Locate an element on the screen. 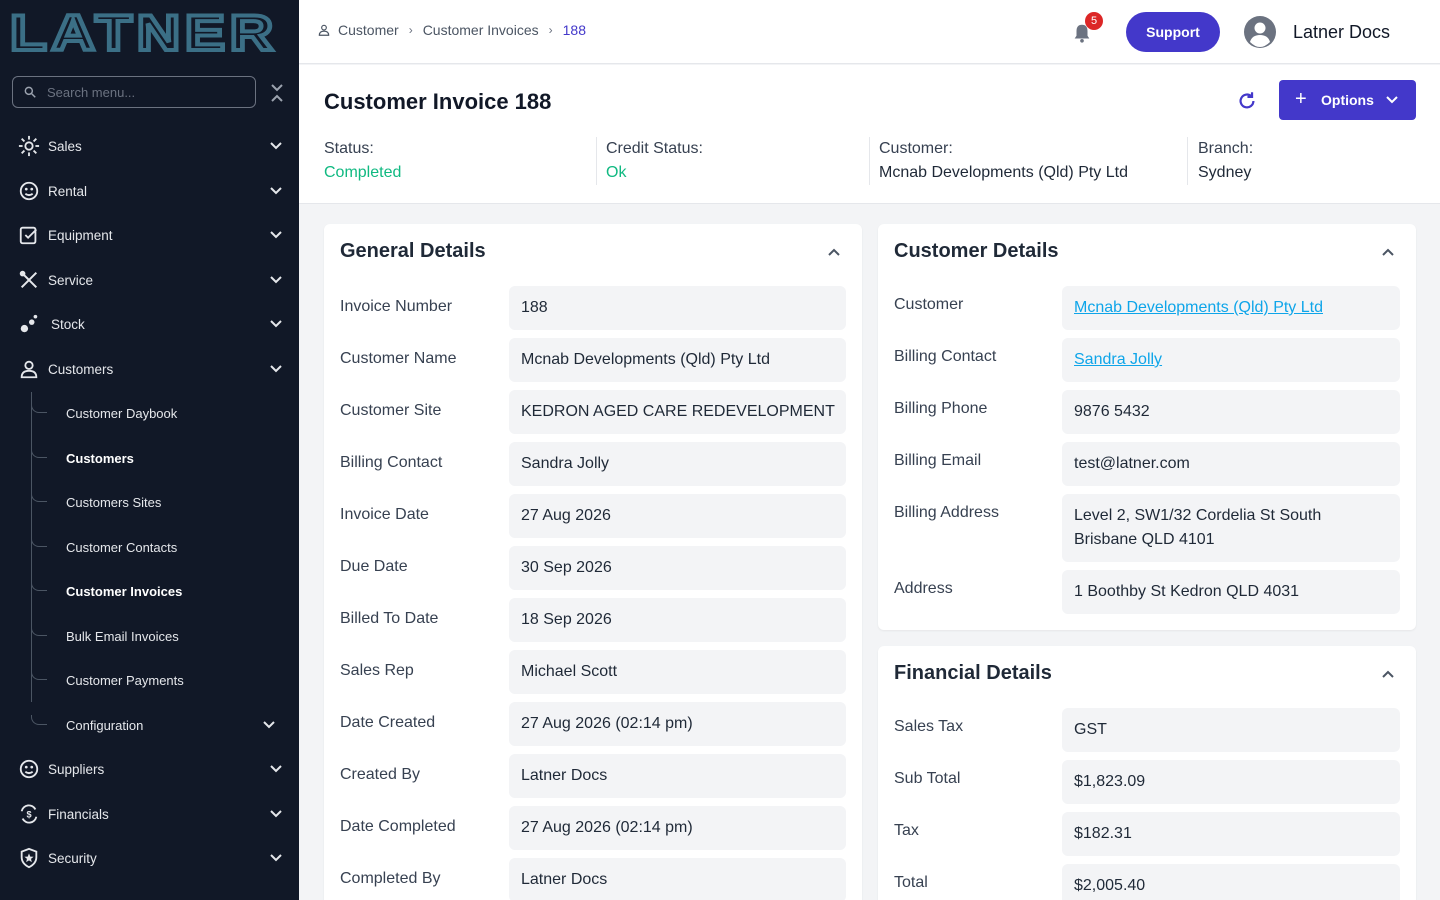 The image size is (1440, 900). sidebar-subitem-customer-payments: Customer Payments is located at coordinates (149, 680).